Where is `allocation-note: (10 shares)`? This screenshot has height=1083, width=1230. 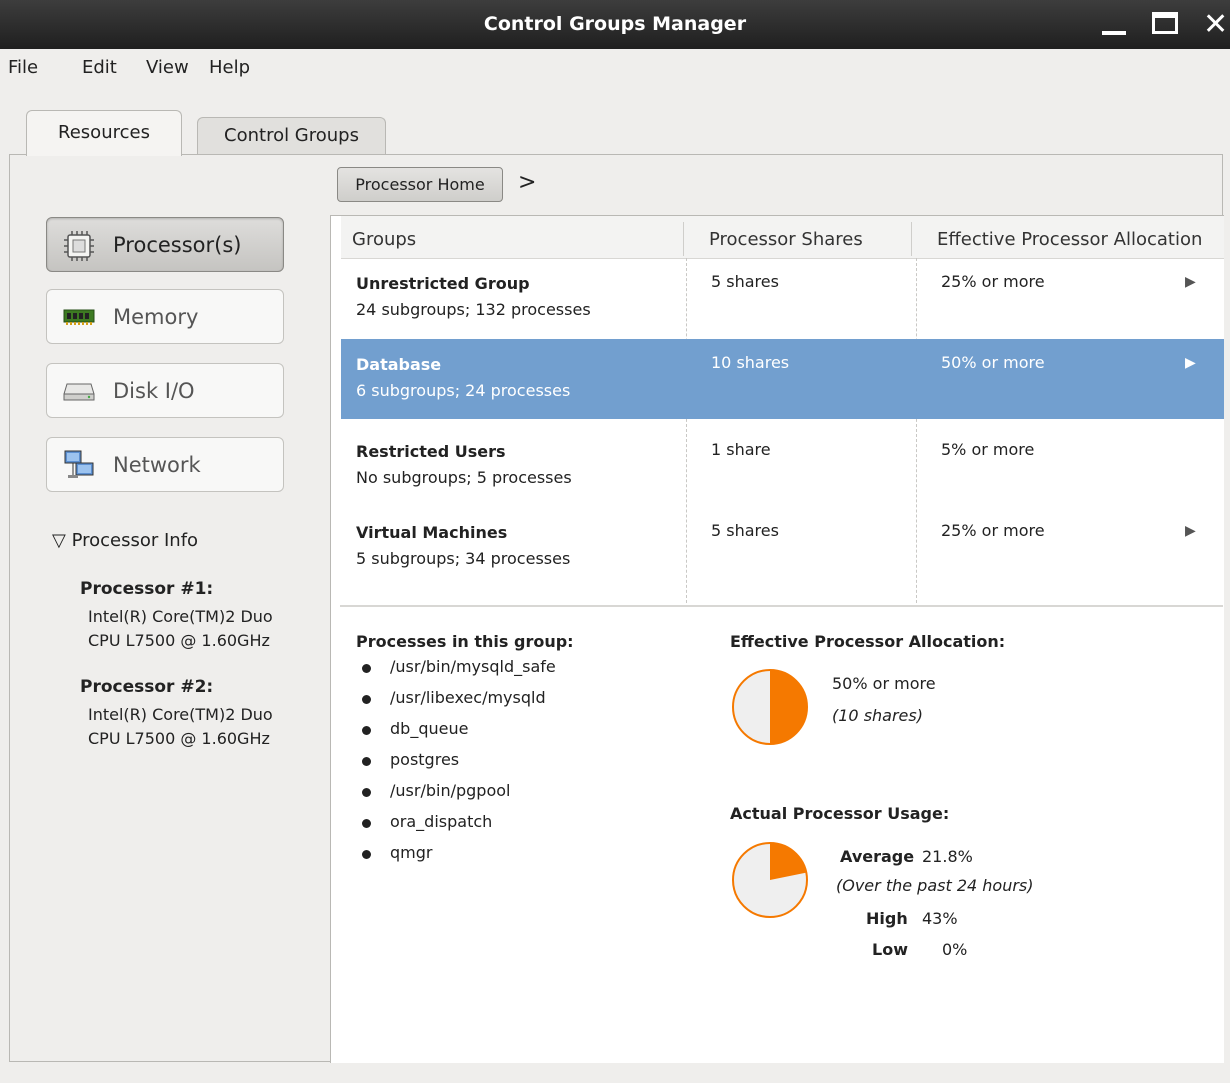 allocation-note: (10 shares) is located at coordinates (877, 715).